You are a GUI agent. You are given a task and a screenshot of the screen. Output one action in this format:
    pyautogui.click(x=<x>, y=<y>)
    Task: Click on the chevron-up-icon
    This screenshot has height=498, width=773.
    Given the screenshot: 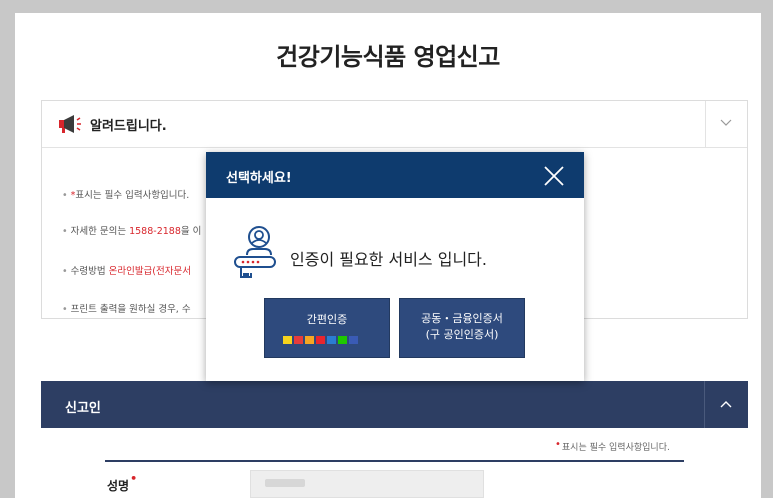 What is the action you would take?
    pyautogui.click(x=726, y=404)
    